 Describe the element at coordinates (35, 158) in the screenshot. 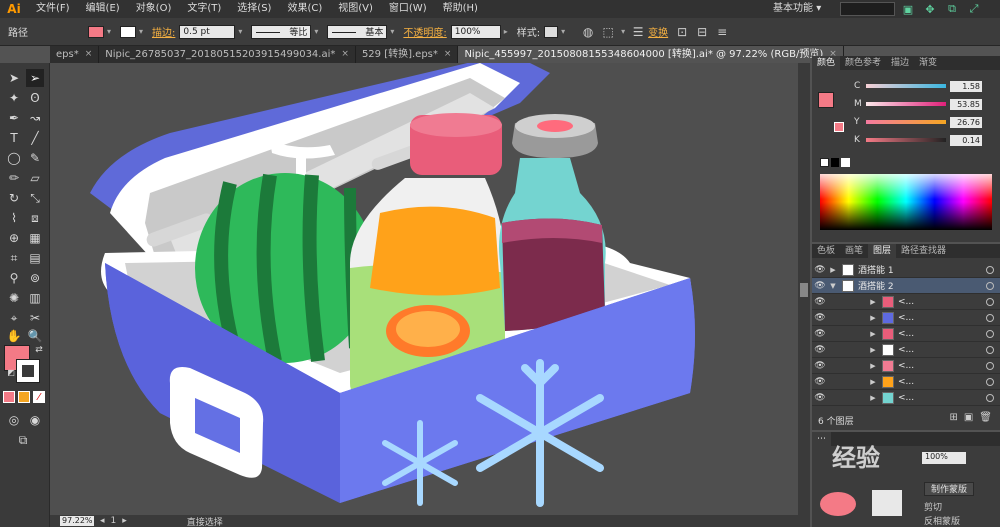

I see `paintbrush-tool-icon: ✎` at that location.